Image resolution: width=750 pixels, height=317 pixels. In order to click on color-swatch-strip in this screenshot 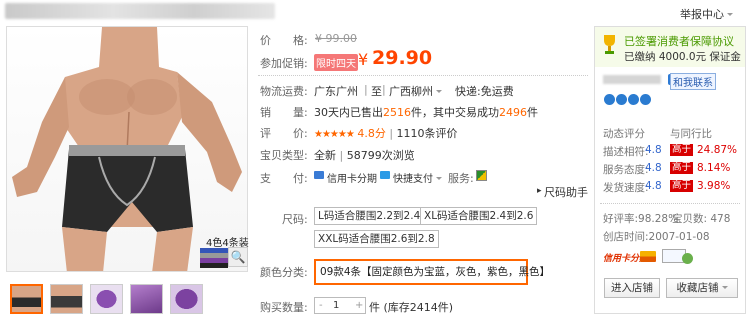, I will do `click(214, 259)`.